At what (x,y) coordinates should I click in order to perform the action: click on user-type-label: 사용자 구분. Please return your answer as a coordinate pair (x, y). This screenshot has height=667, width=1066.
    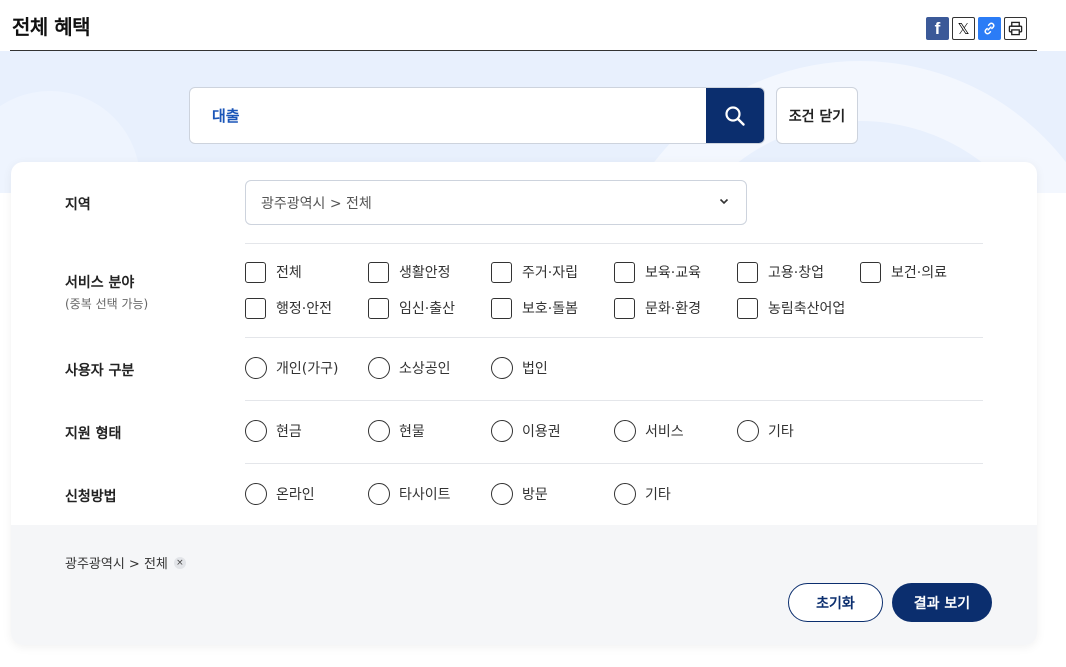
    Looking at the image, I should click on (100, 371).